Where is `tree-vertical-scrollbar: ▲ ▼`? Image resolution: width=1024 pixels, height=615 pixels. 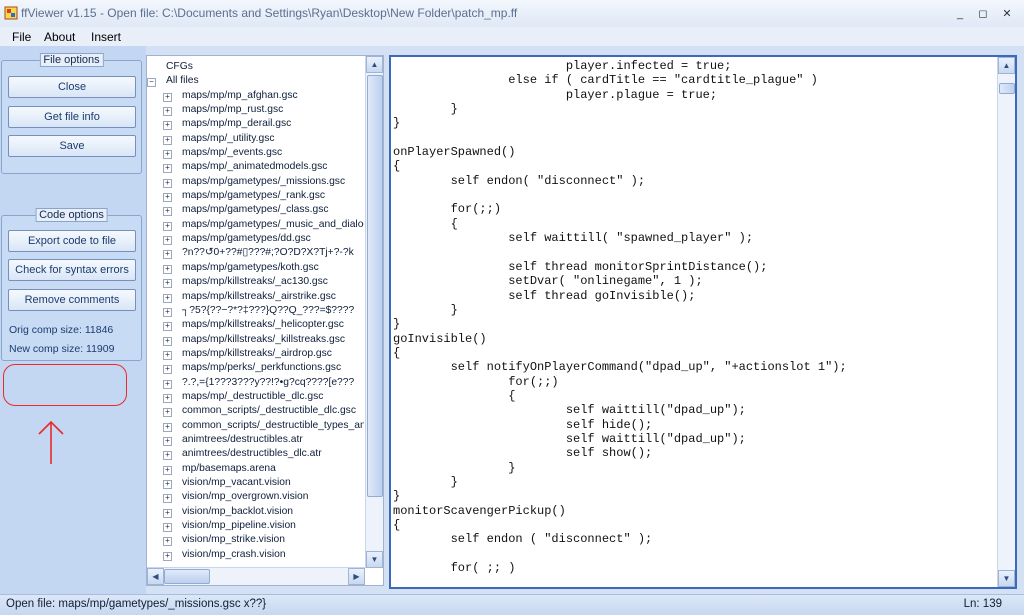 tree-vertical-scrollbar: ▲ ▼ is located at coordinates (374, 312).